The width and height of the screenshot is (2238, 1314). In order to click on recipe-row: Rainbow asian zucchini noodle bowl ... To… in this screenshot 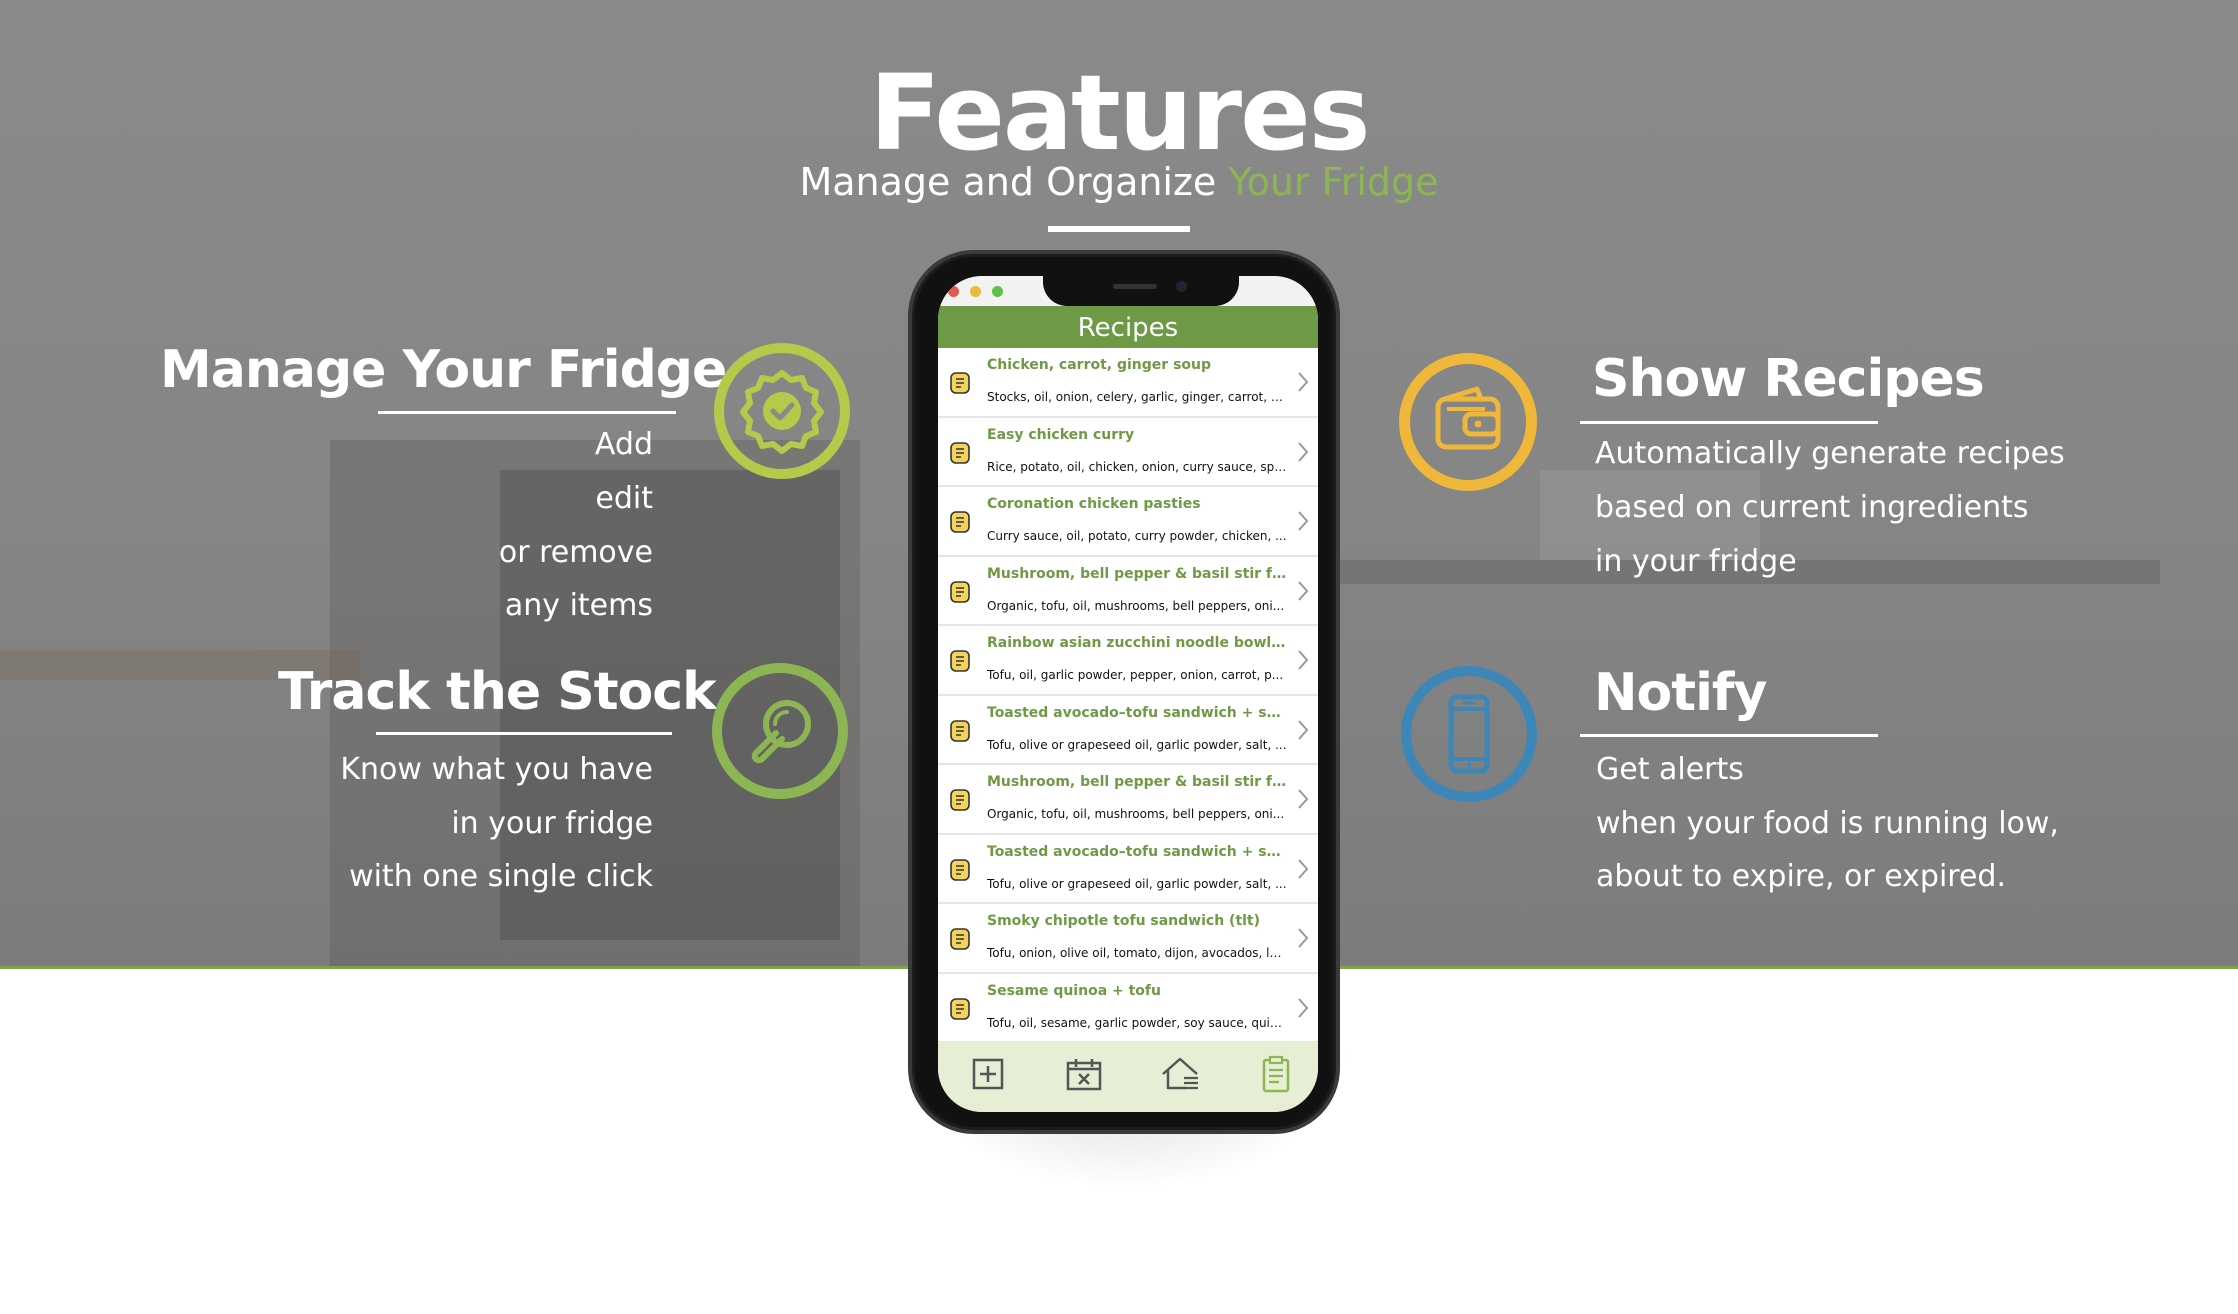, I will do `click(1128, 661)`.